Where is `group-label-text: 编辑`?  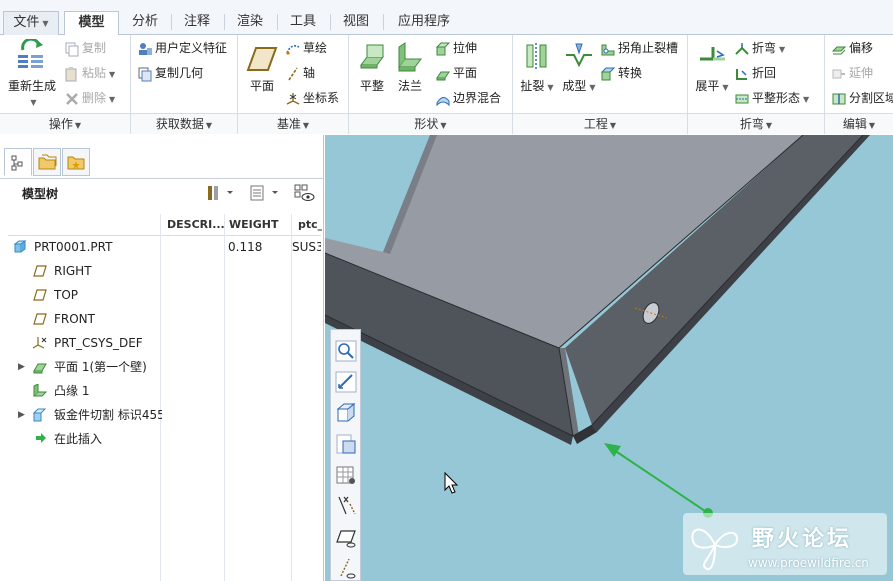 group-label-text: 编辑 is located at coordinates (854, 124).